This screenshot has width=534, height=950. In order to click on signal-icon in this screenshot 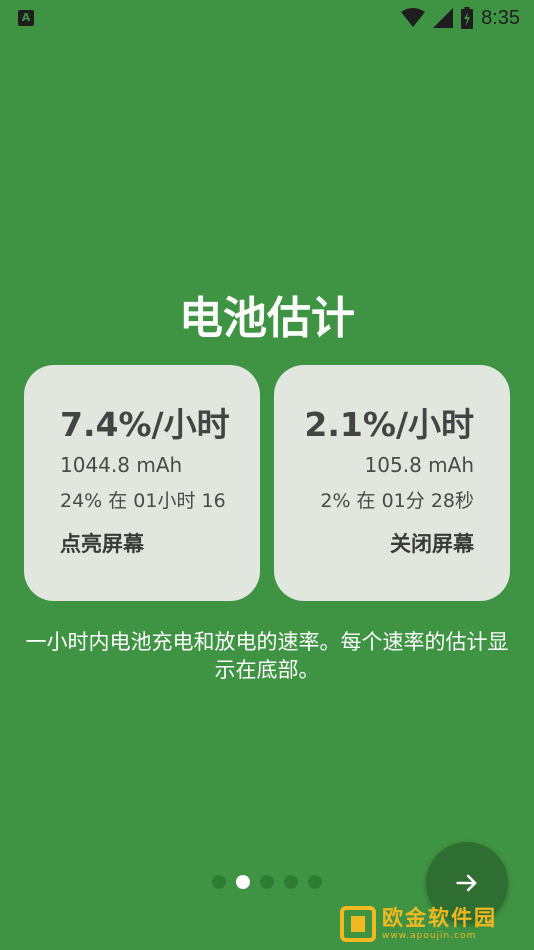, I will do `click(443, 18)`.